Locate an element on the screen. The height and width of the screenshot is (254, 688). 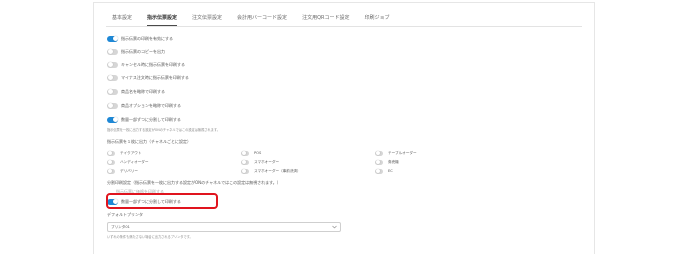
channel-ticket-machine: 券売機 is located at coordinates (387, 162).